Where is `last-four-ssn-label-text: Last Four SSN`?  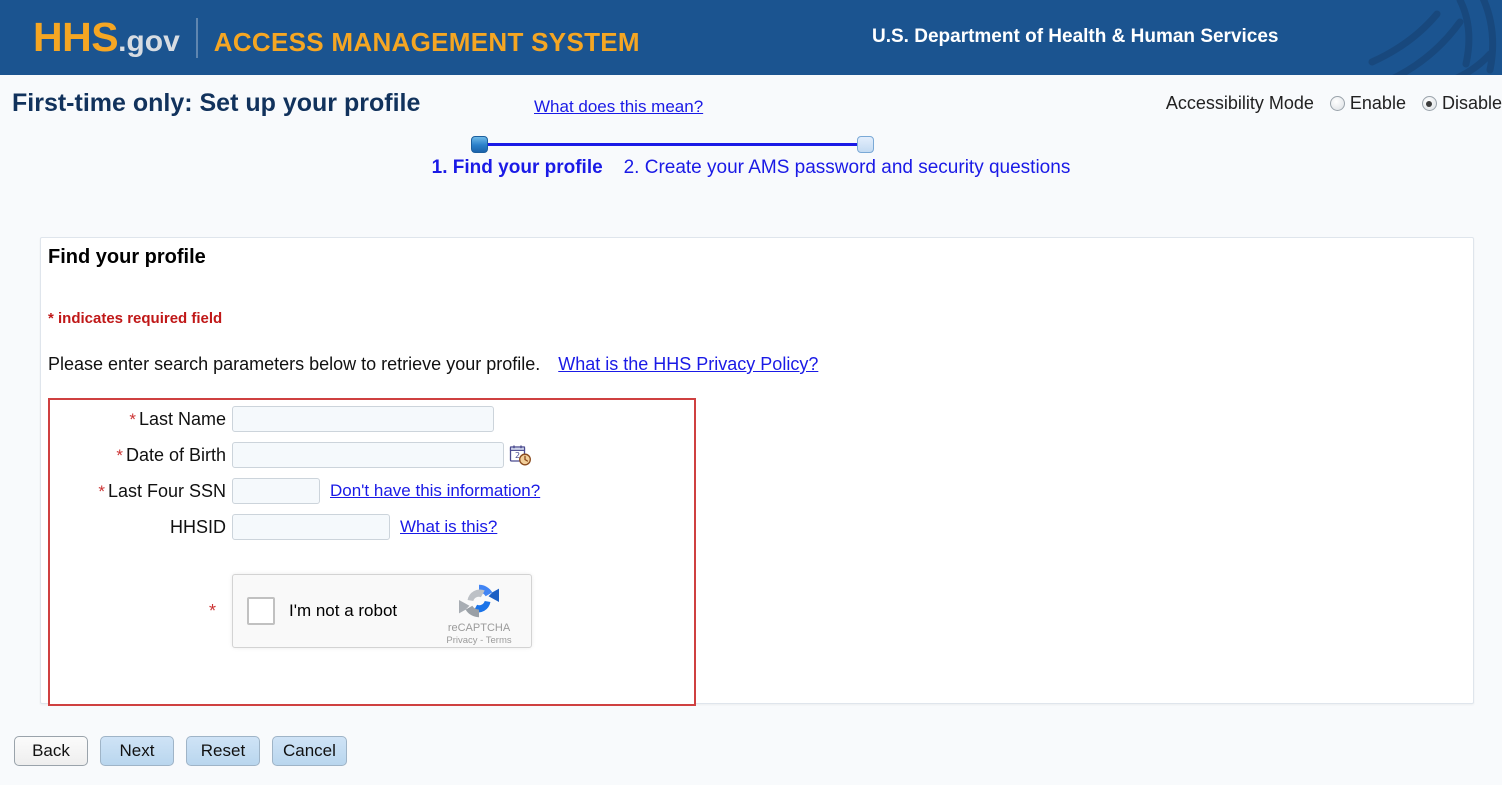 last-four-ssn-label-text: Last Four SSN is located at coordinates (166, 490).